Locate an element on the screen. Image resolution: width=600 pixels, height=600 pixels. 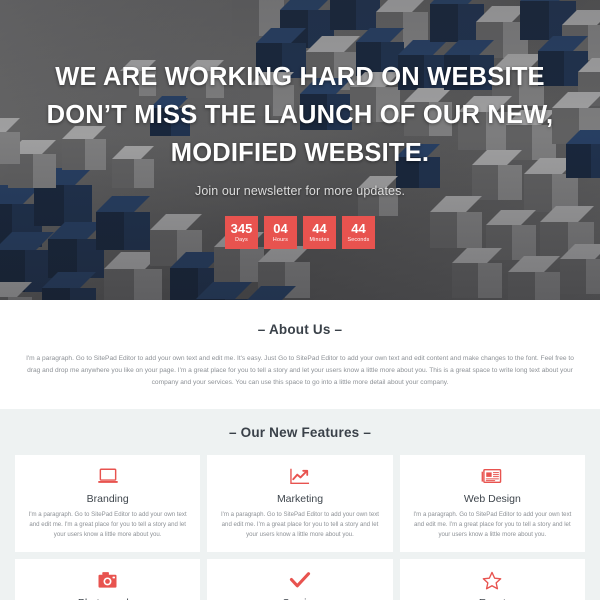
features-heading: – Our New Features – is located at coordinates (300, 432).